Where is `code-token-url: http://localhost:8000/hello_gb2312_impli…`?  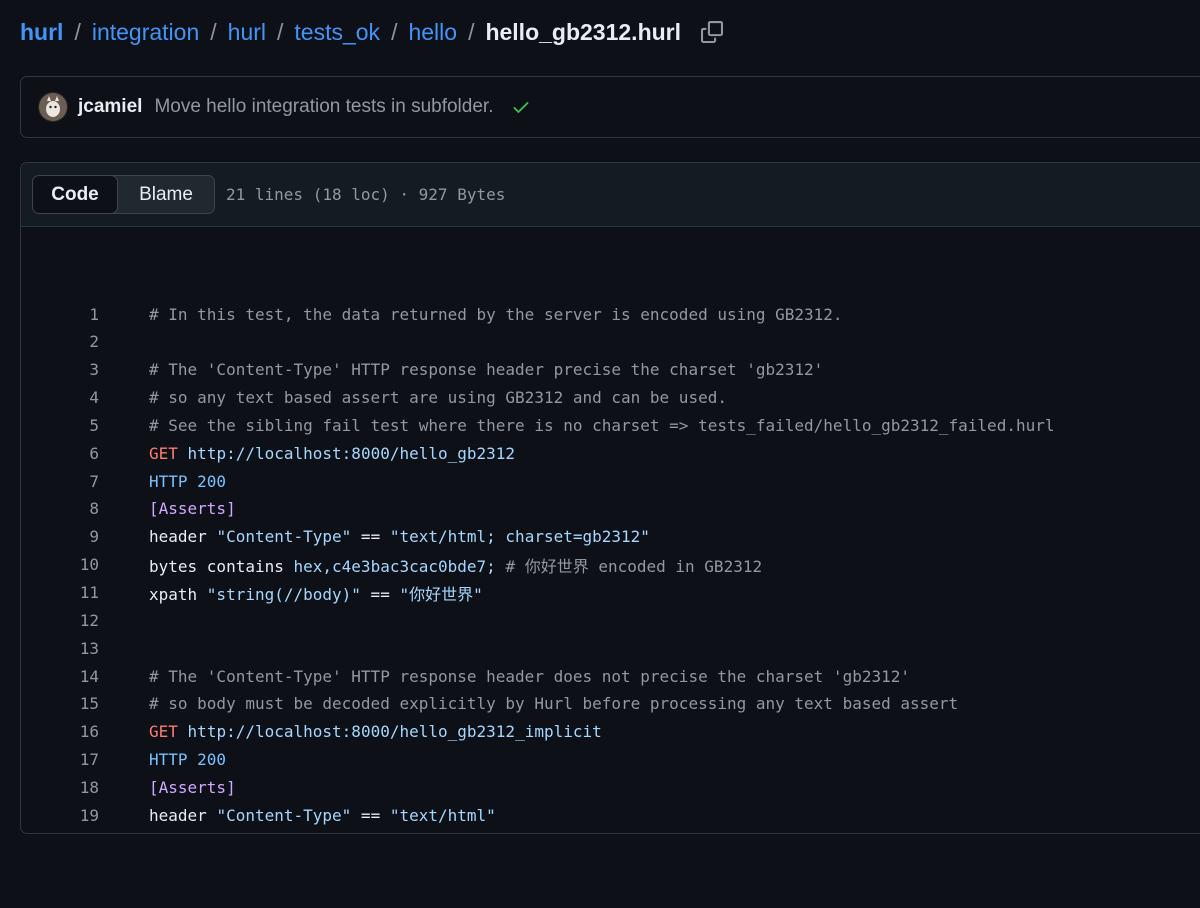
code-token-url: http://localhost:8000/hello_gb2312_impli… is located at coordinates (394, 732).